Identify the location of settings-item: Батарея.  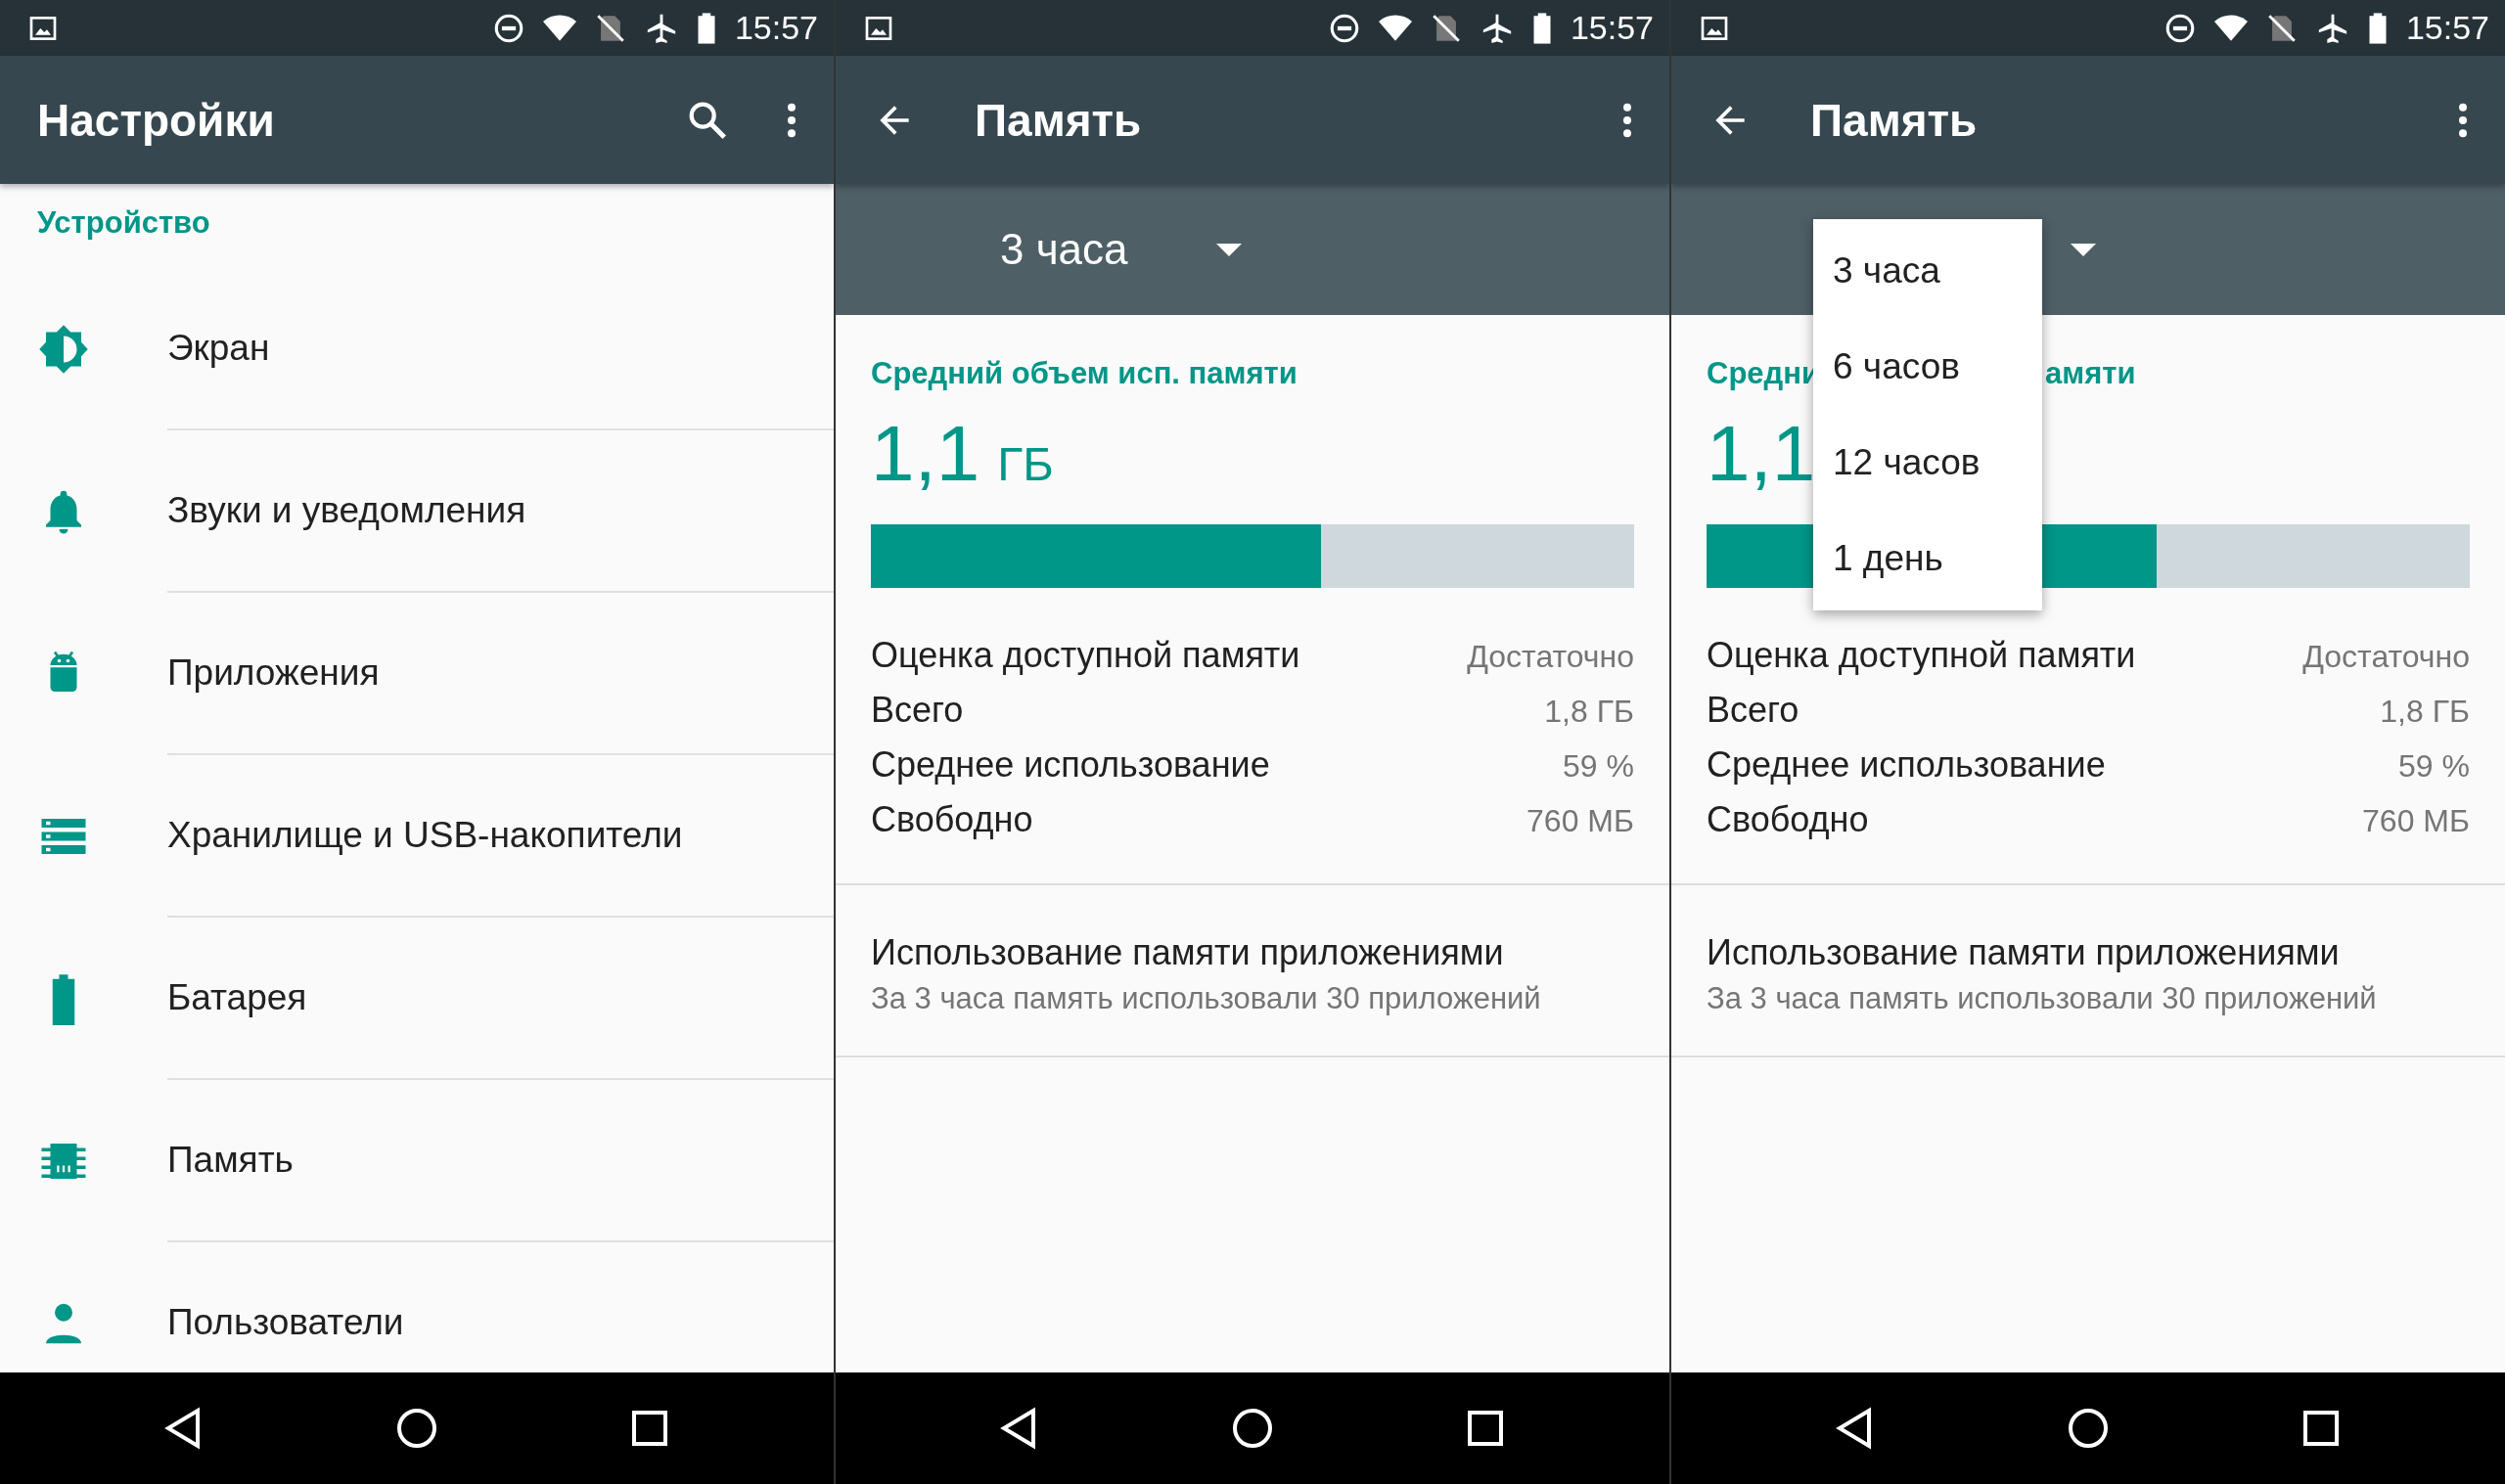
(417, 999).